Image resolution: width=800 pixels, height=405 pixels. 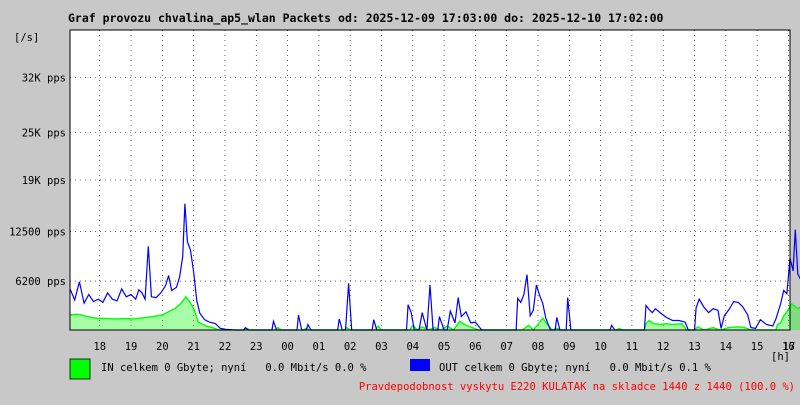 What do you see at coordinates (99, 347) in the screenshot?
I see `x-tick-label: 18` at bounding box center [99, 347].